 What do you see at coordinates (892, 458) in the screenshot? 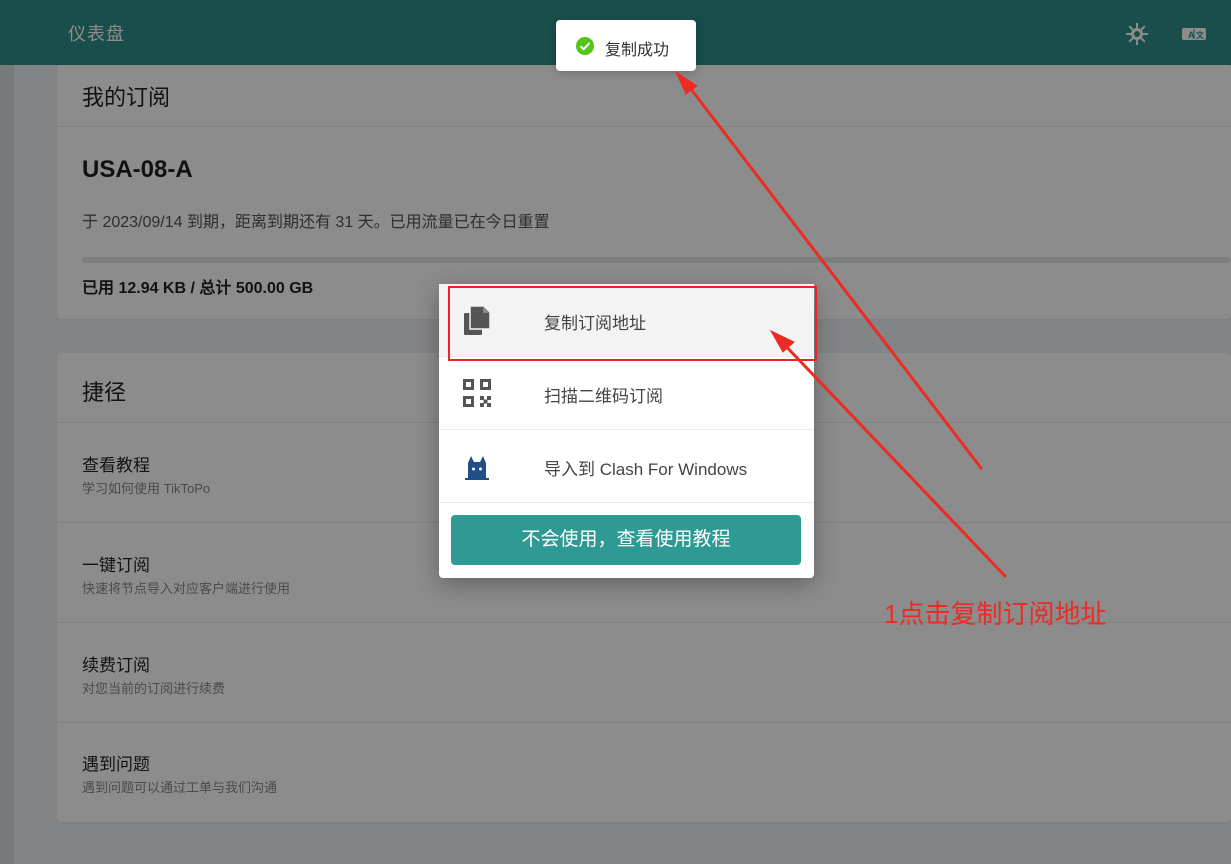
I see `arrow-to-copy` at bounding box center [892, 458].